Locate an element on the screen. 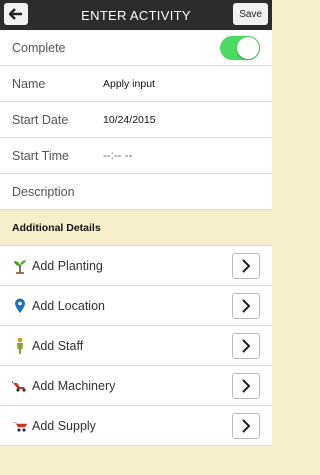 The width and height of the screenshot is (320, 475). description-row: Description is located at coordinates (136, 192).